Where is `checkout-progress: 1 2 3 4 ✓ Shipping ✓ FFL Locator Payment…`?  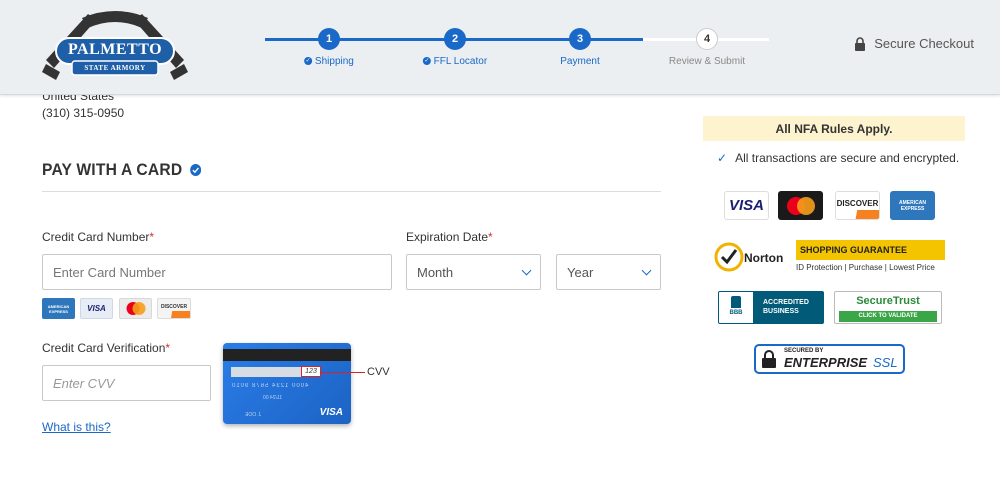
checkout-progress: 1 2 3 4 ✓ Shipping ✓ FFL Locator Payment… is located at coordinates (520, 53).